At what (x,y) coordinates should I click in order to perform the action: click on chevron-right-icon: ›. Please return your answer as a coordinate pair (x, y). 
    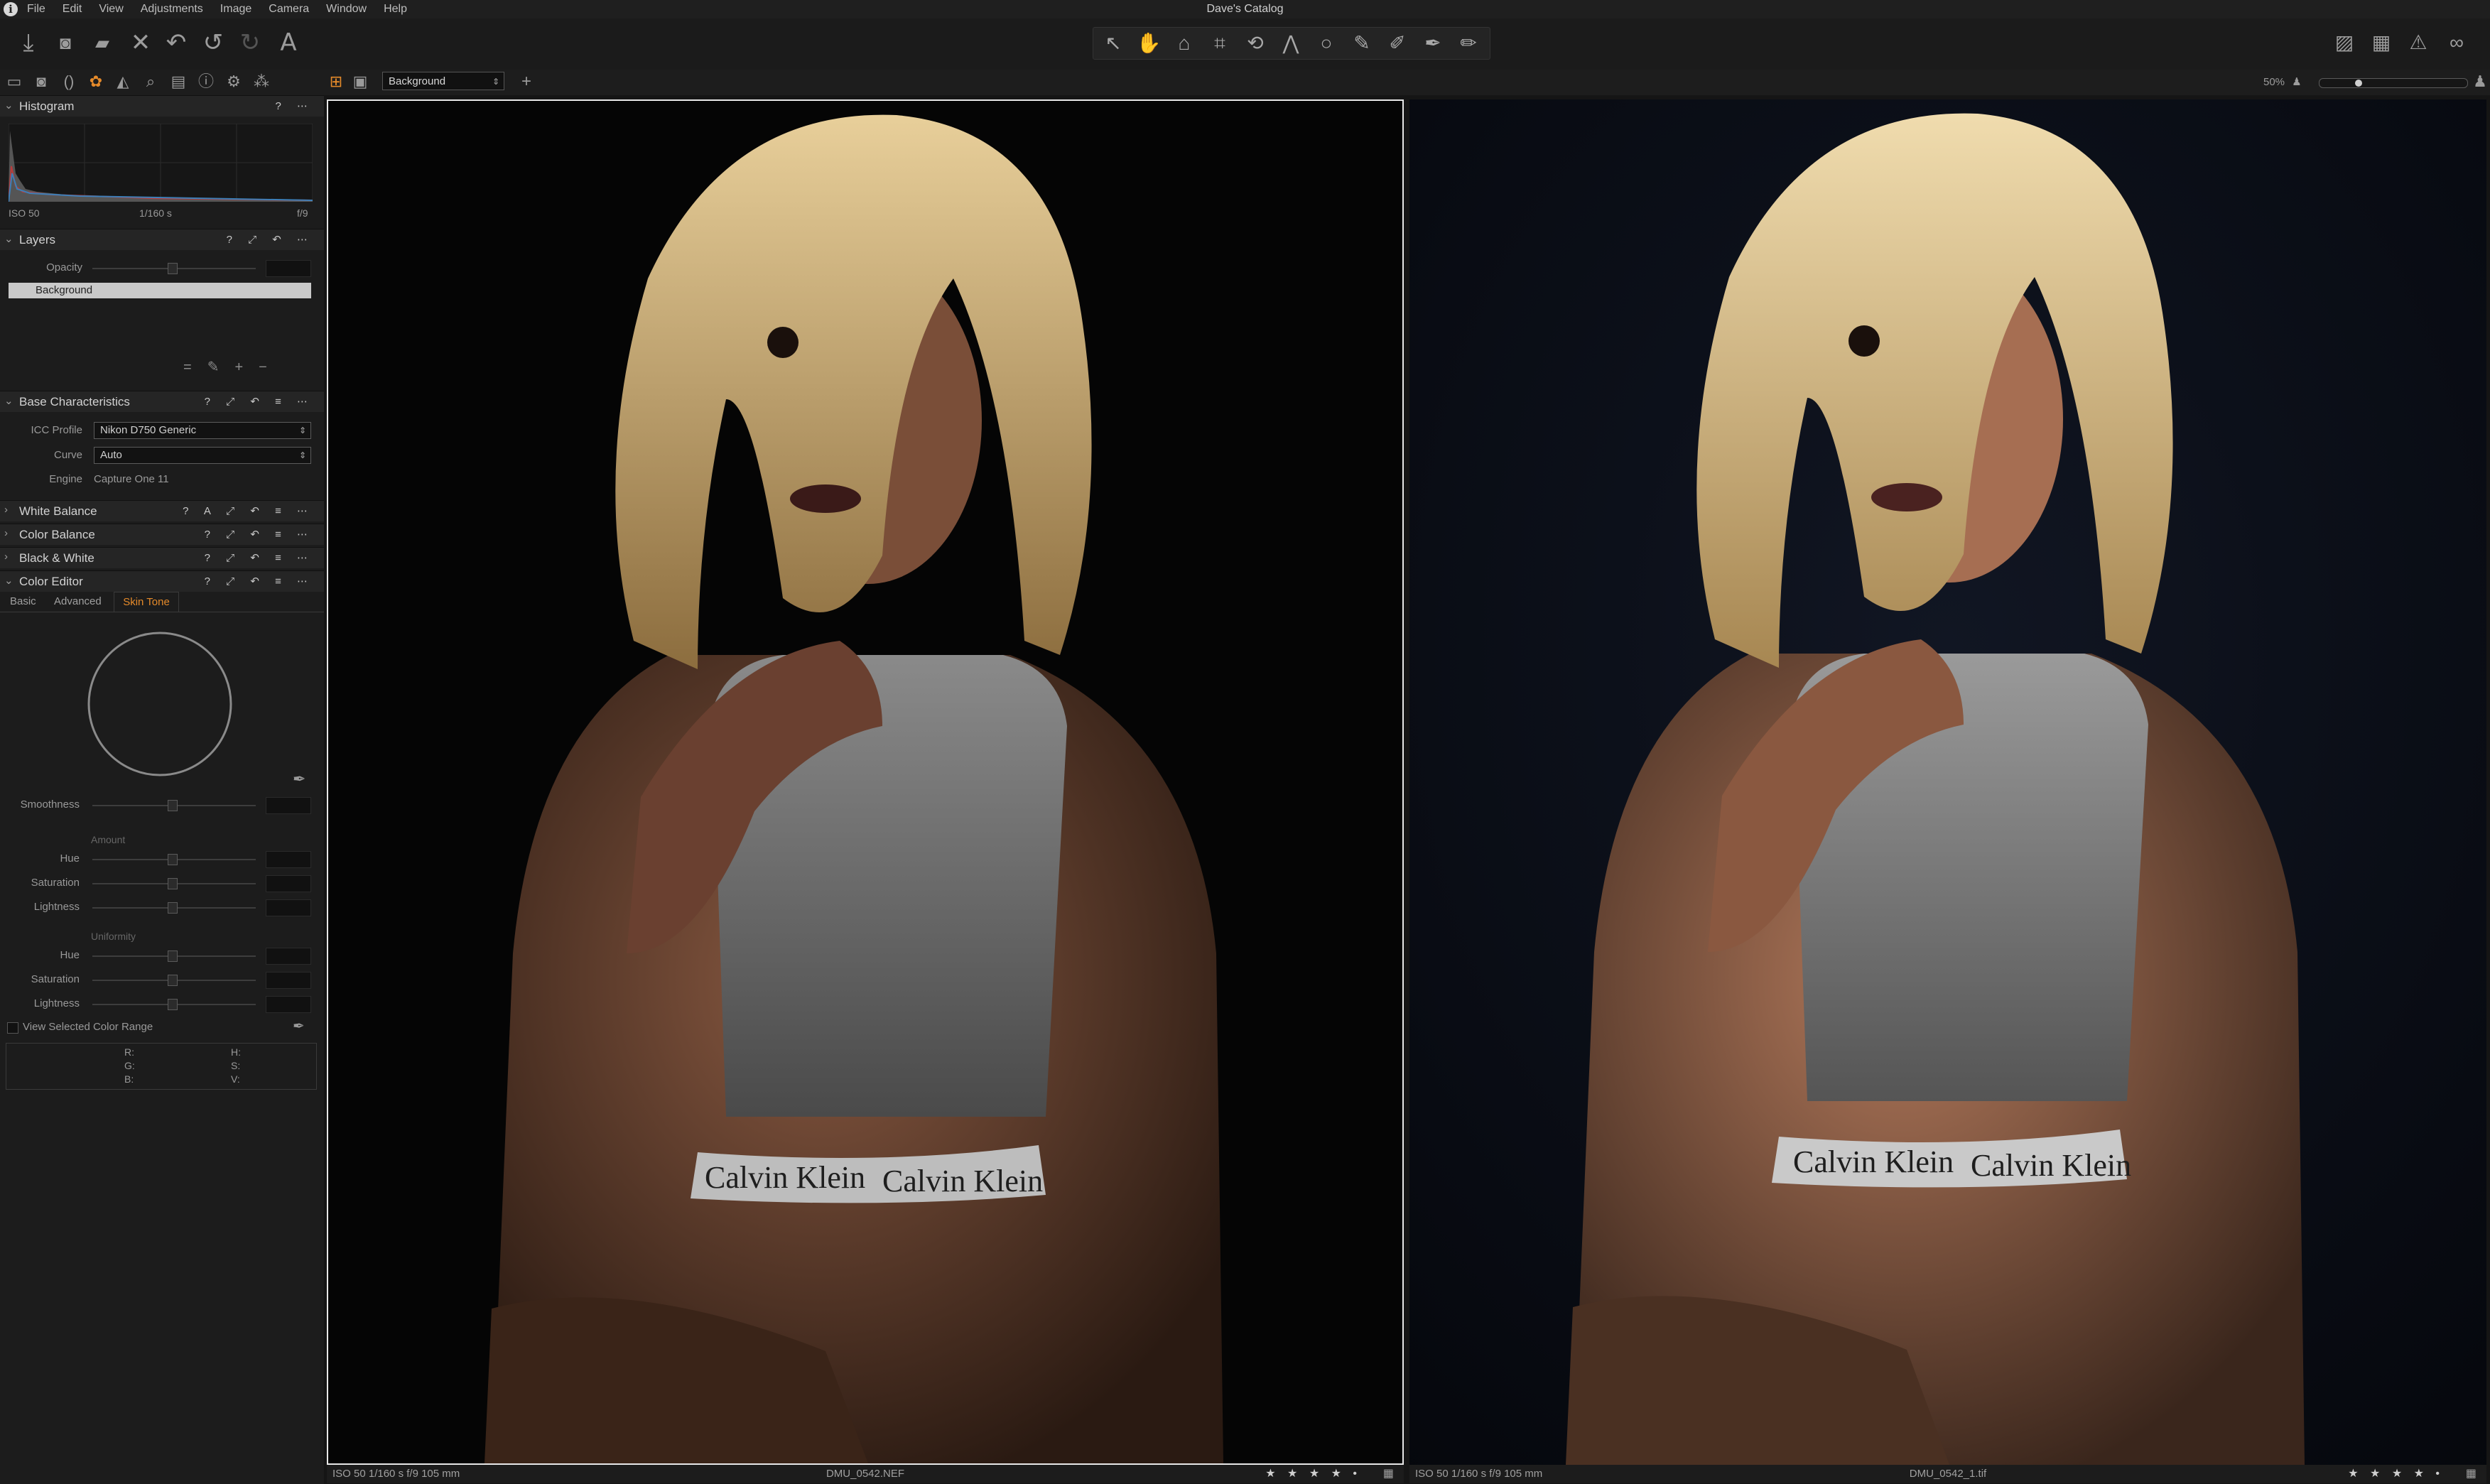
    Looking at the image, I should click on (6, 533).